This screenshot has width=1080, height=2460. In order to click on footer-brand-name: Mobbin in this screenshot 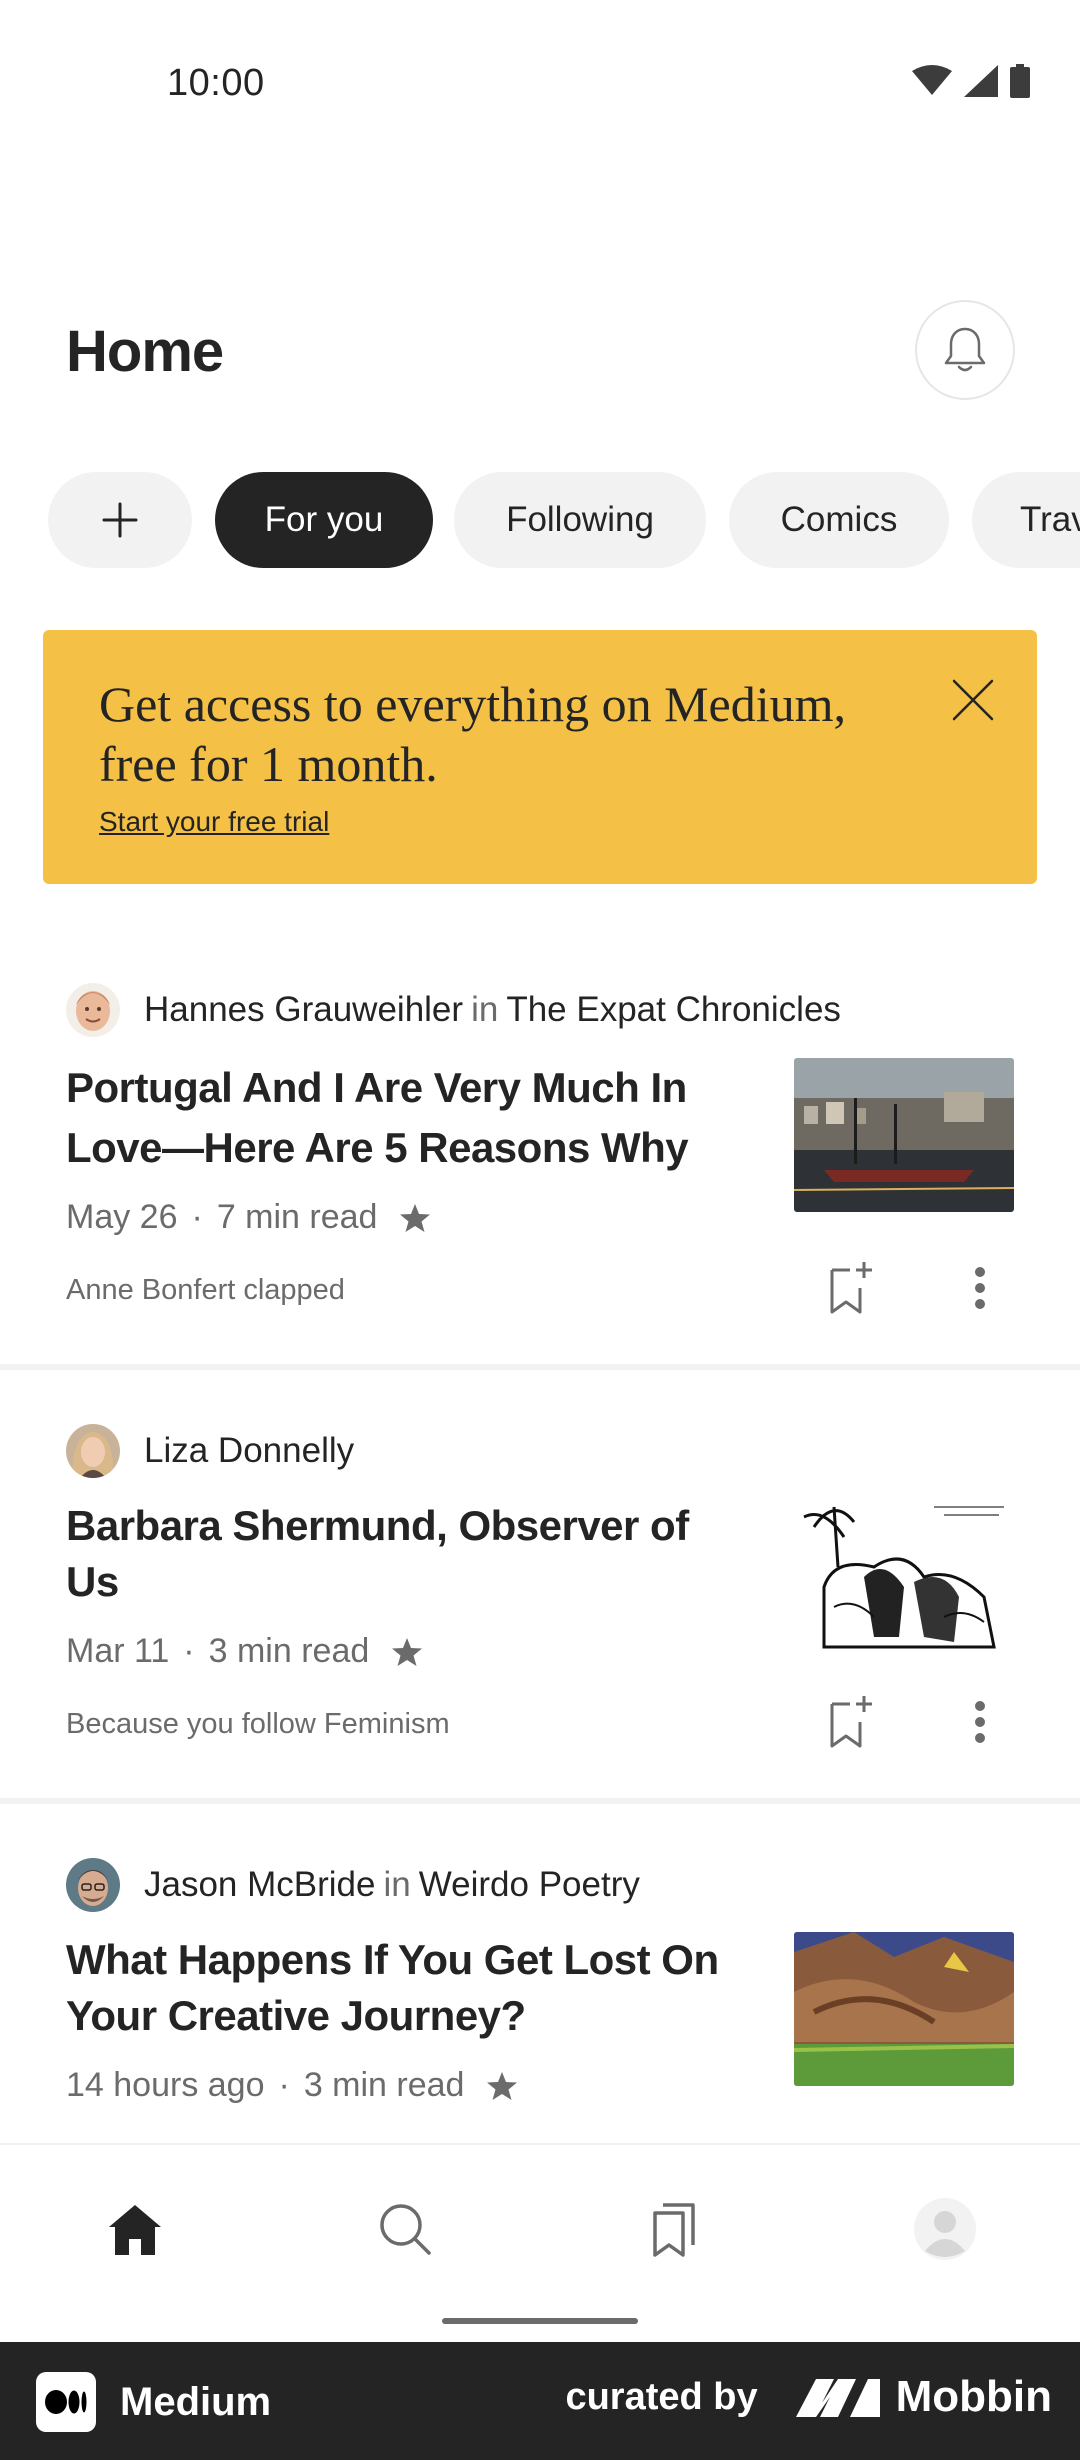, I will do `click(973, 2396)`.